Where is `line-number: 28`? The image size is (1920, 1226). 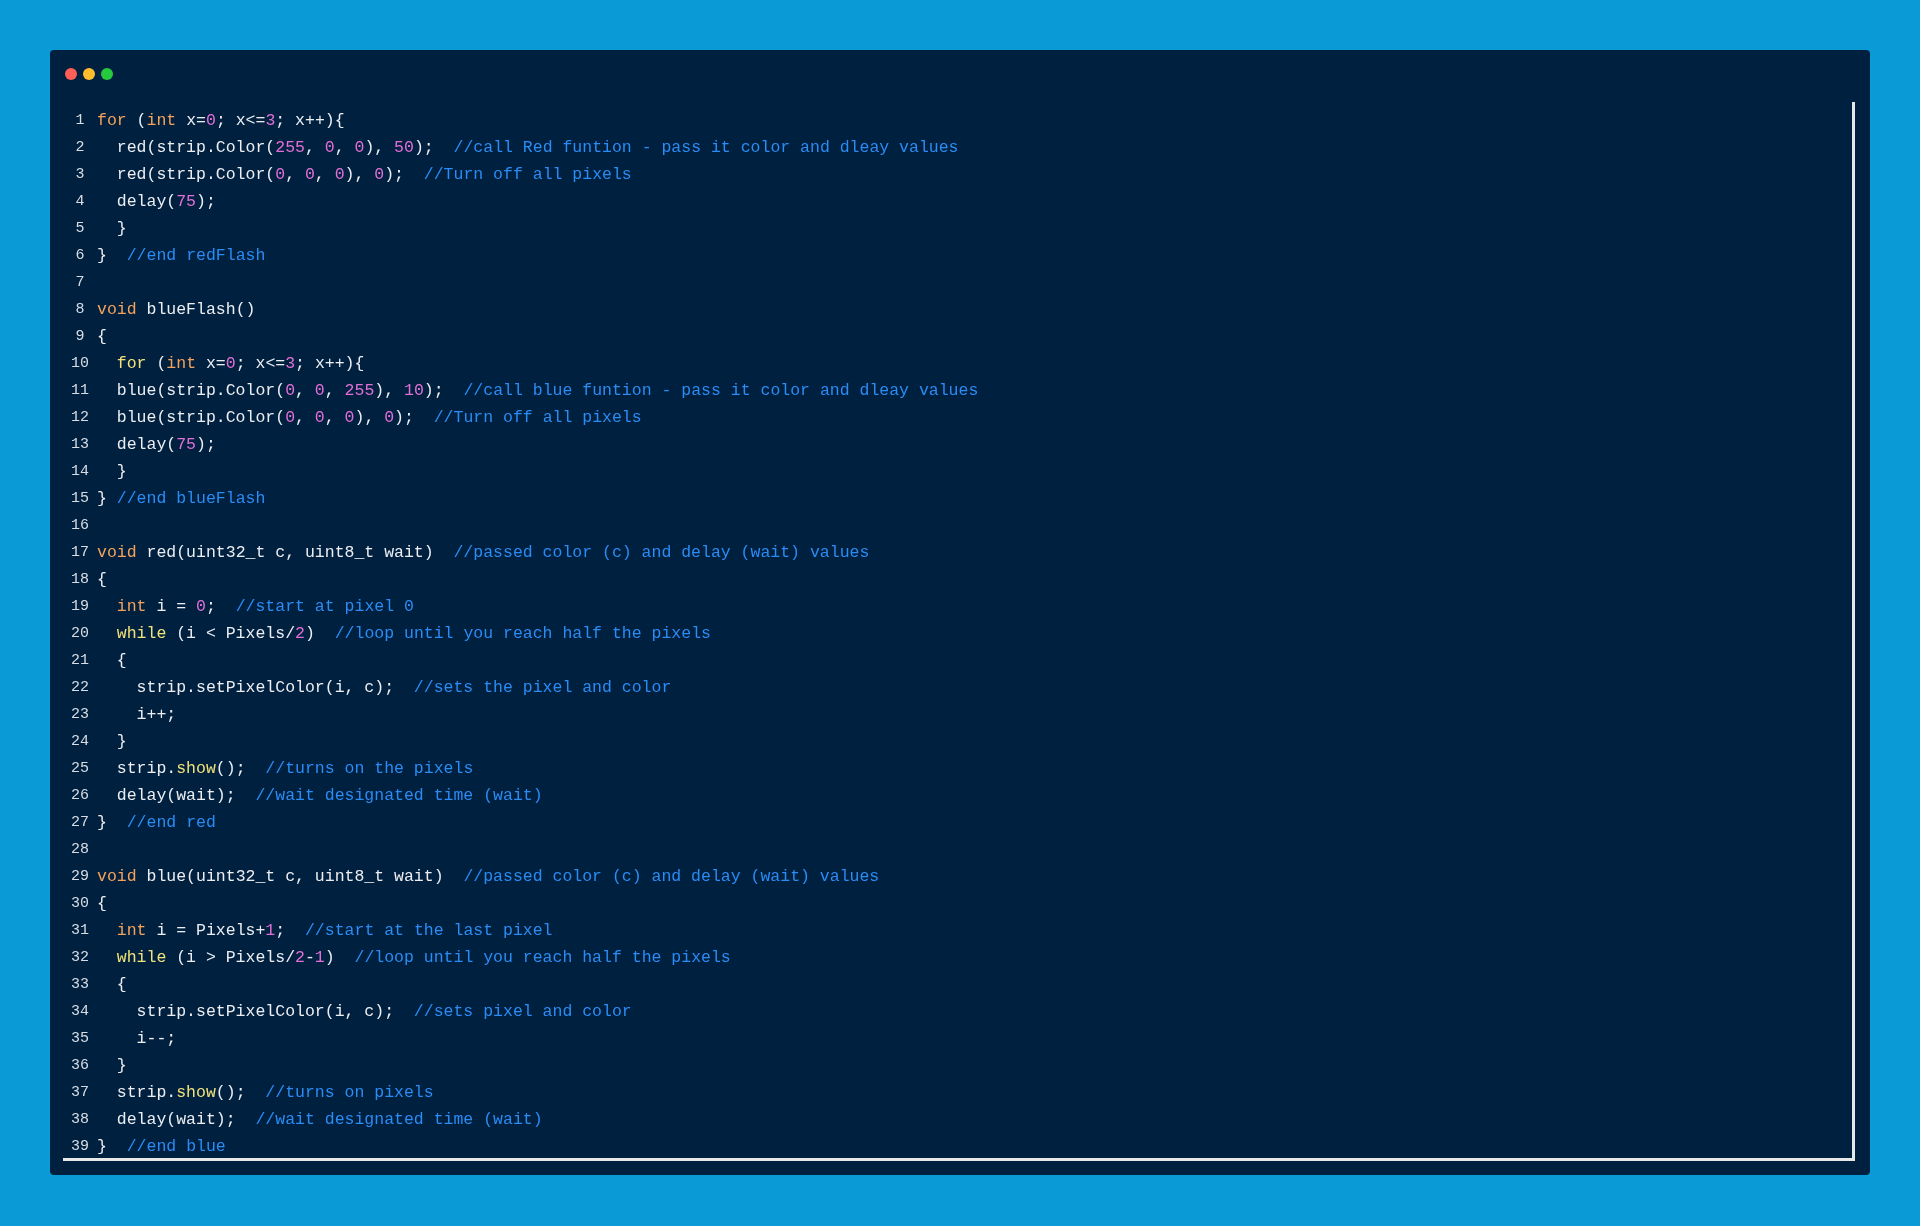
line-number: 28 is located at coordinates (80, 849).